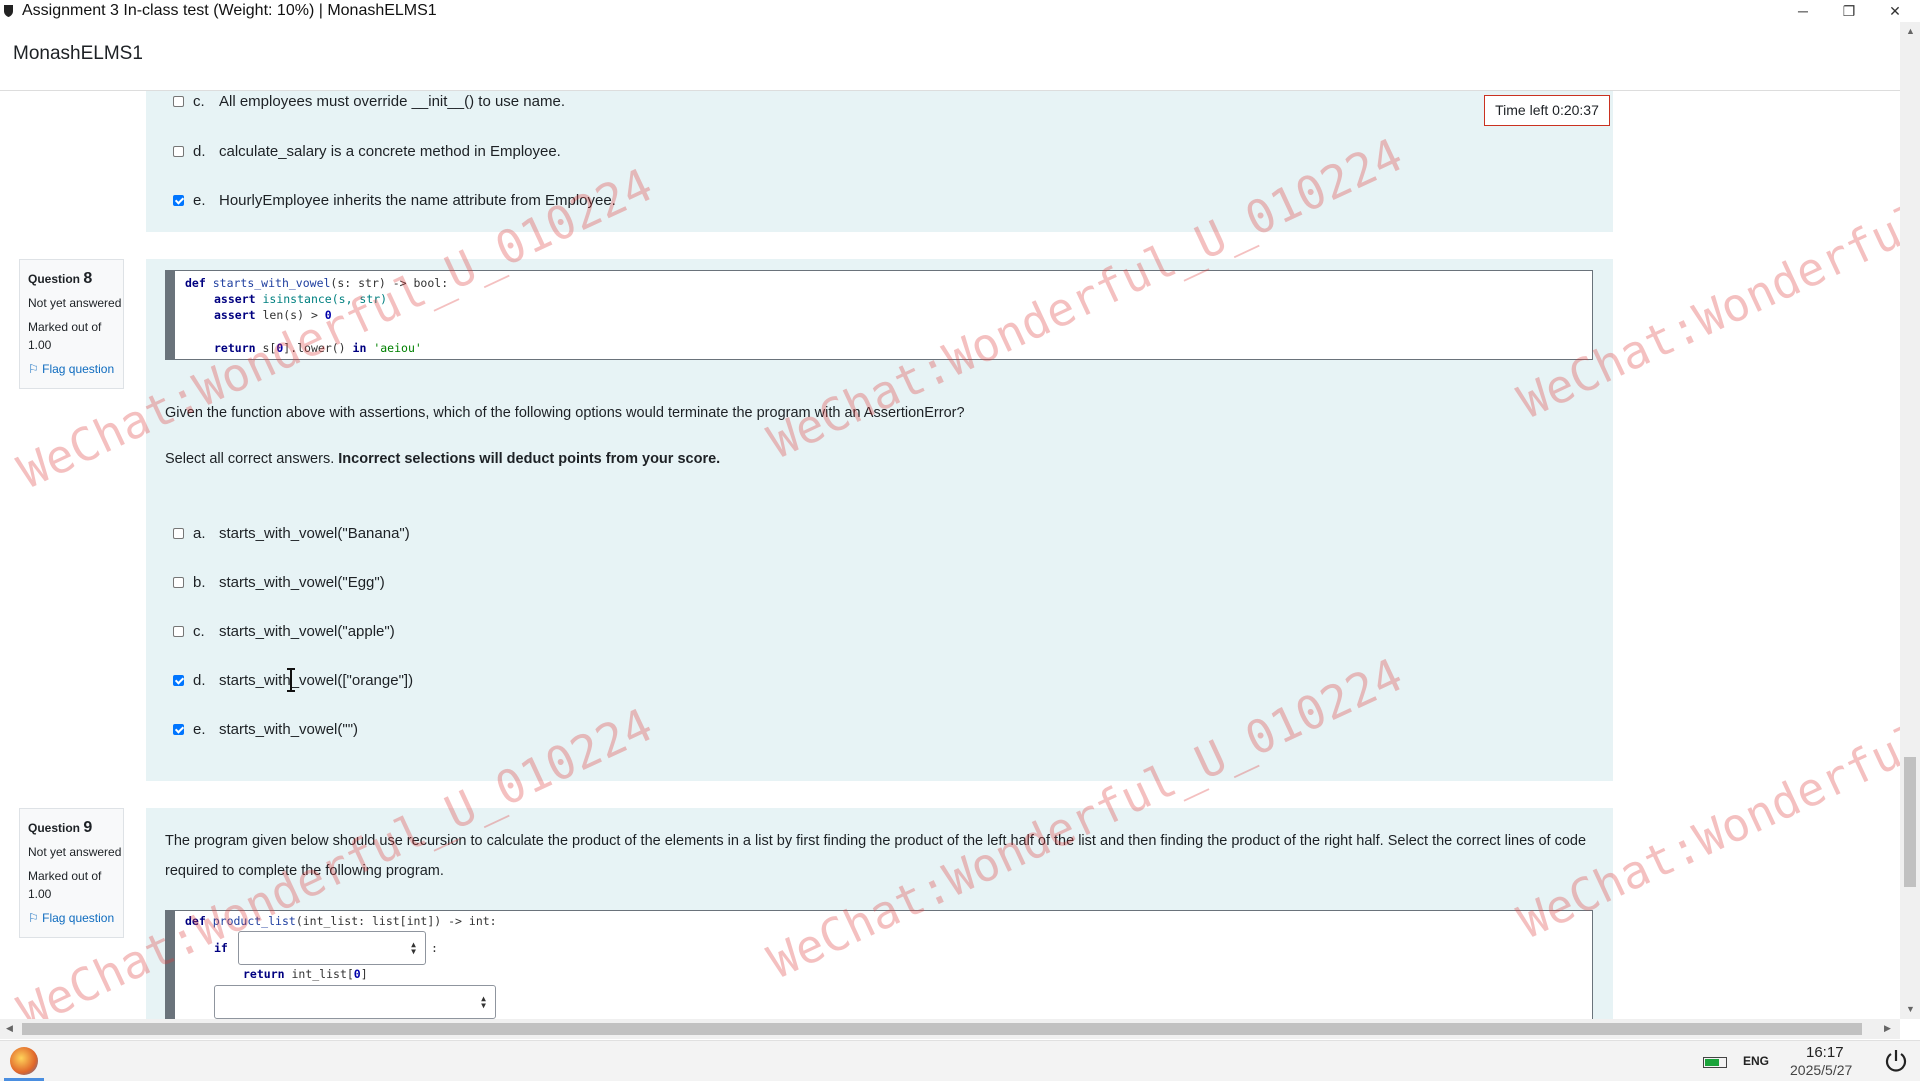  I want to click on code-line: :, so click(434, 948).